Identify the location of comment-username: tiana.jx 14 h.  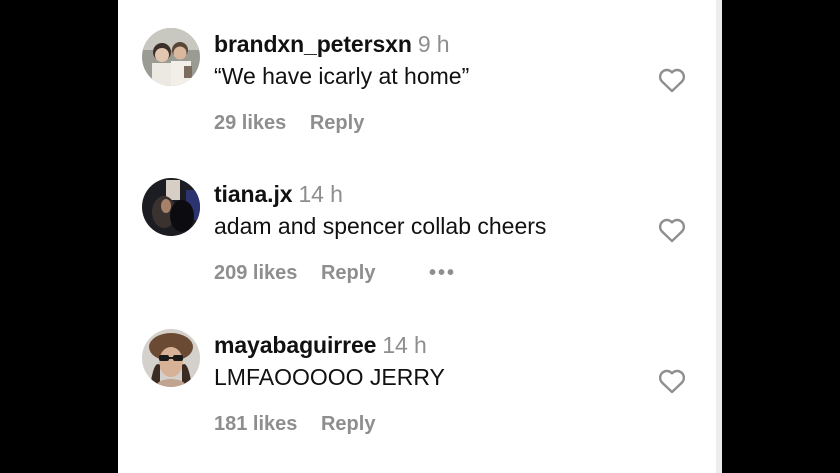
(278, 194).